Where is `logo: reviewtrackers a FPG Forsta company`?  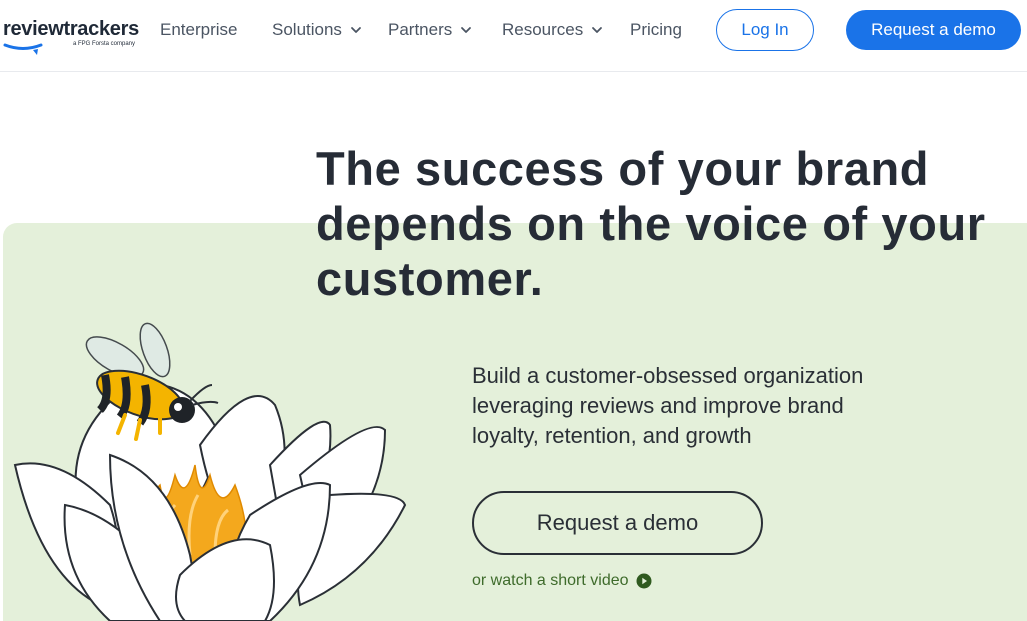
logo: reviewtrackers a FPG Forsta company is located at coordinates (78, 38).